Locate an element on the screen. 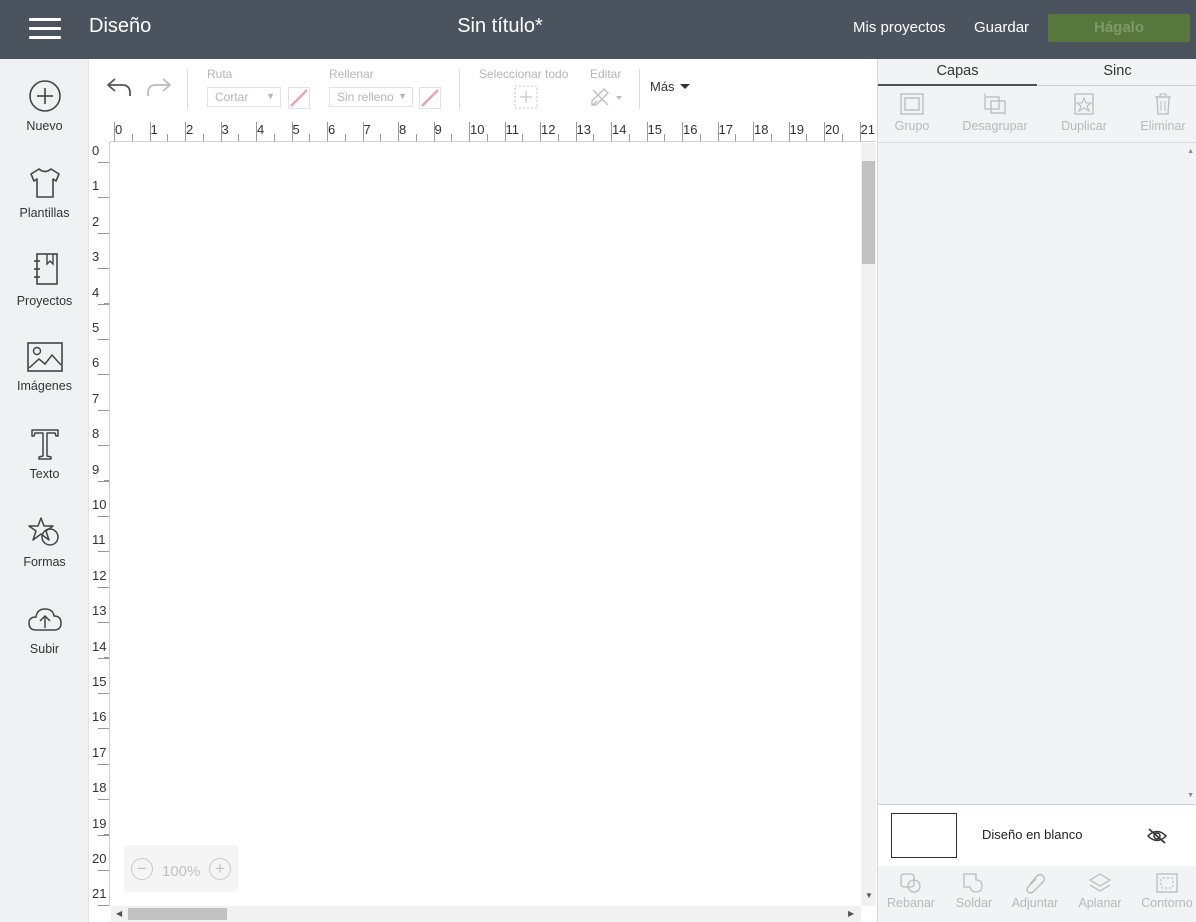  sidebar-item-shapes: Formas is located at coordinates (44, 542).